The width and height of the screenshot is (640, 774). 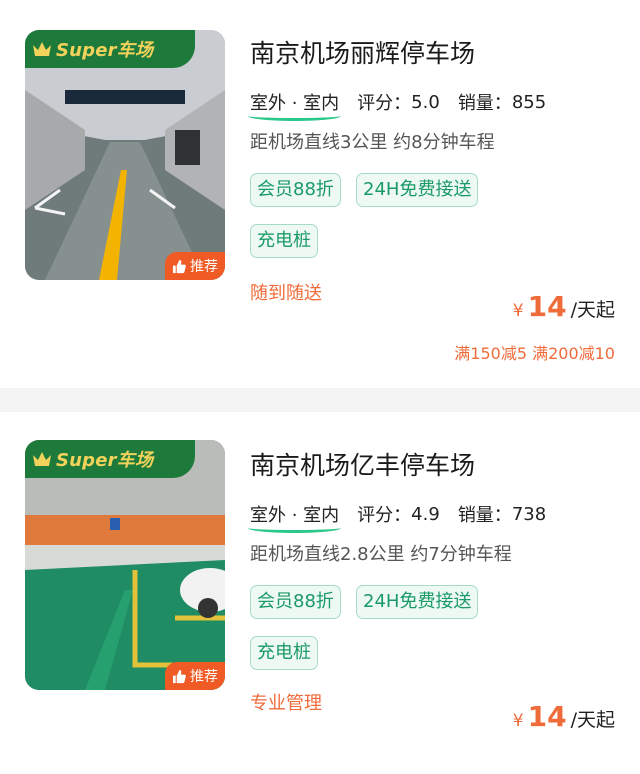 I want to click on rating-value: 4.9, so click(x=425, y=514).